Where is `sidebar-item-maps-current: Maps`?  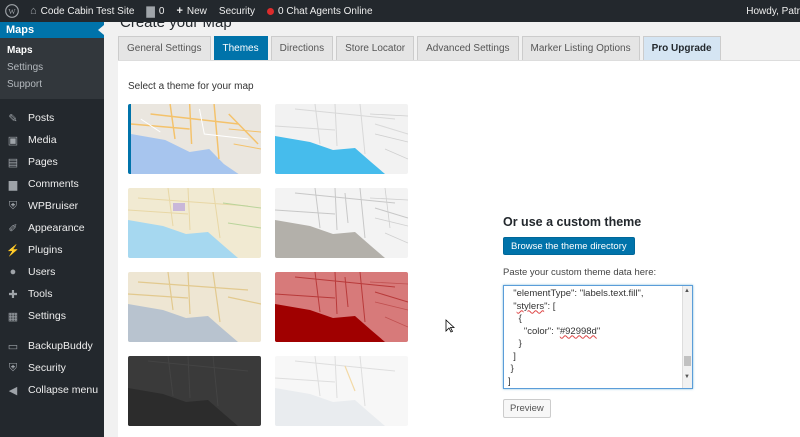 sidebar-item-maps-current: Maps is located at coordinates (52, 30).